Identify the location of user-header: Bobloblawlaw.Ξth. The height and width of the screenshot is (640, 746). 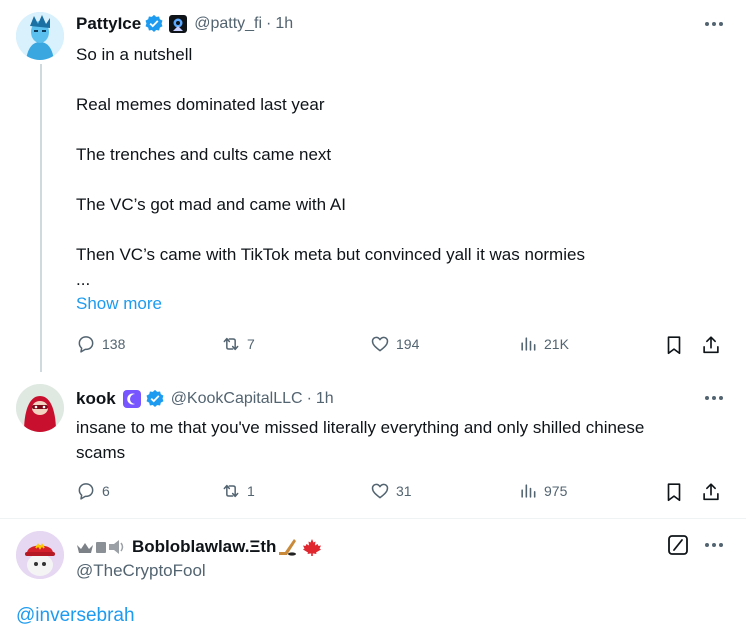
(200, 547).